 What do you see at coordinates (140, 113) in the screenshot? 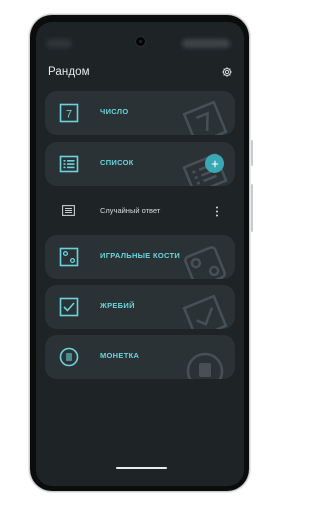
I see `card-number: 7 ЧИСЛО` at bounding box center [140, 113].